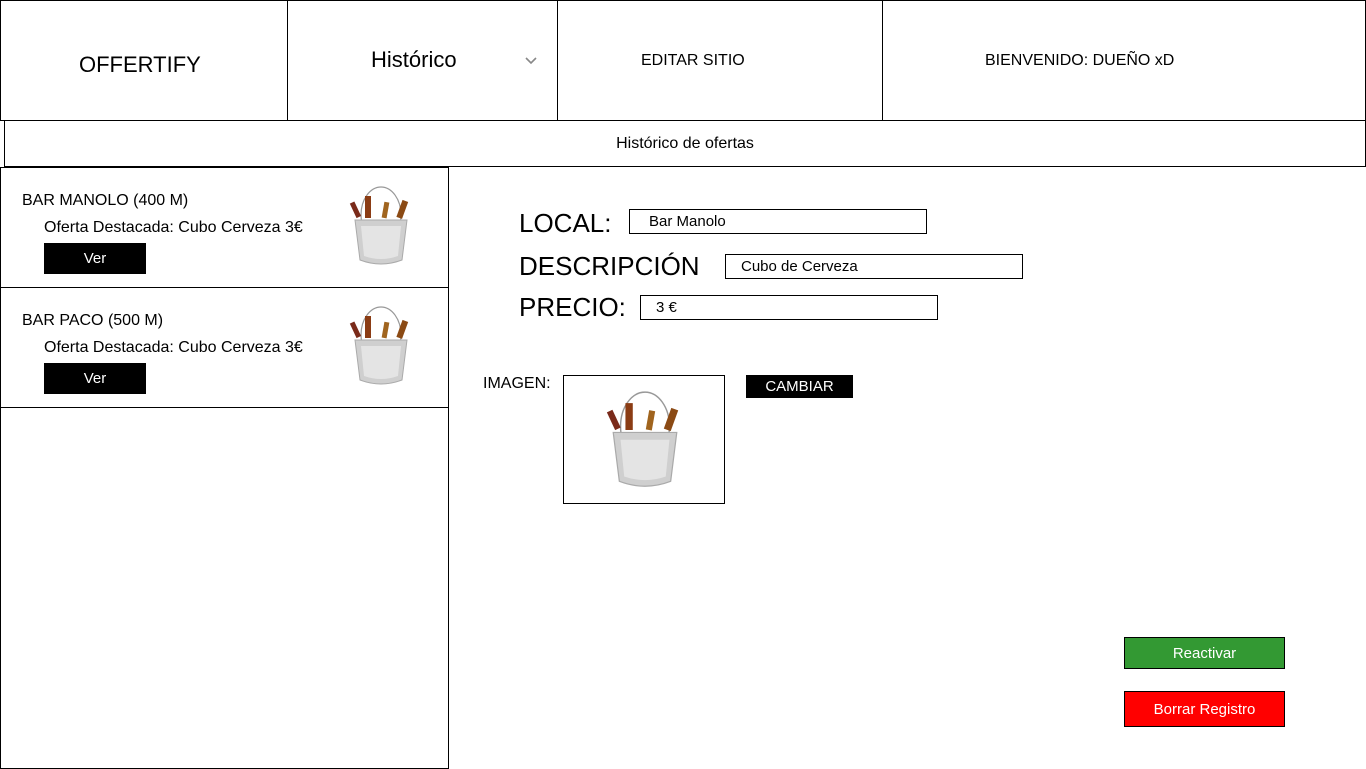  Describe the element at coordinates (565, 223) in the screenshot. I see `local-label: LOCAL:` at that location.